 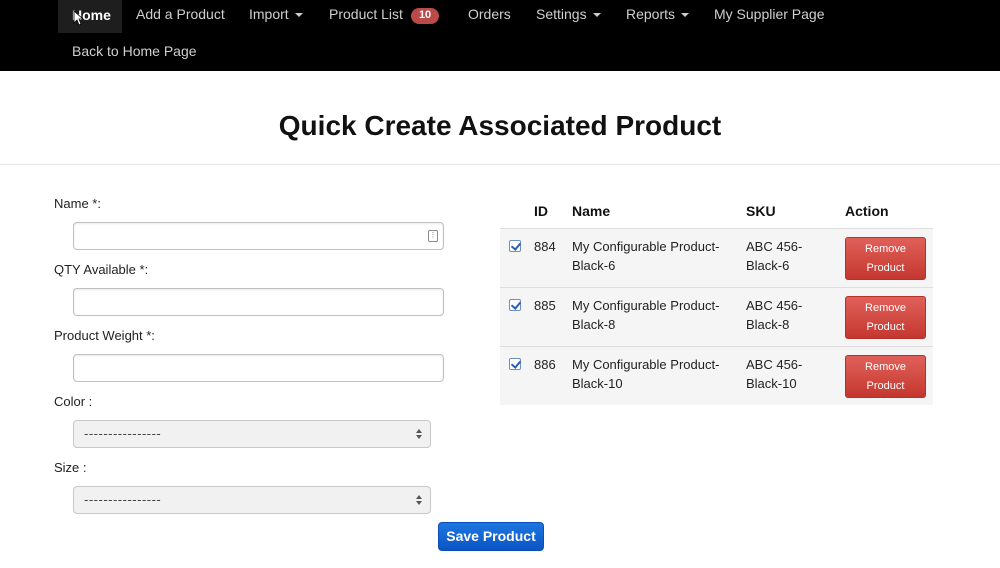 I want to click on table-header-sku: SKU, so click(x=761, y=211).